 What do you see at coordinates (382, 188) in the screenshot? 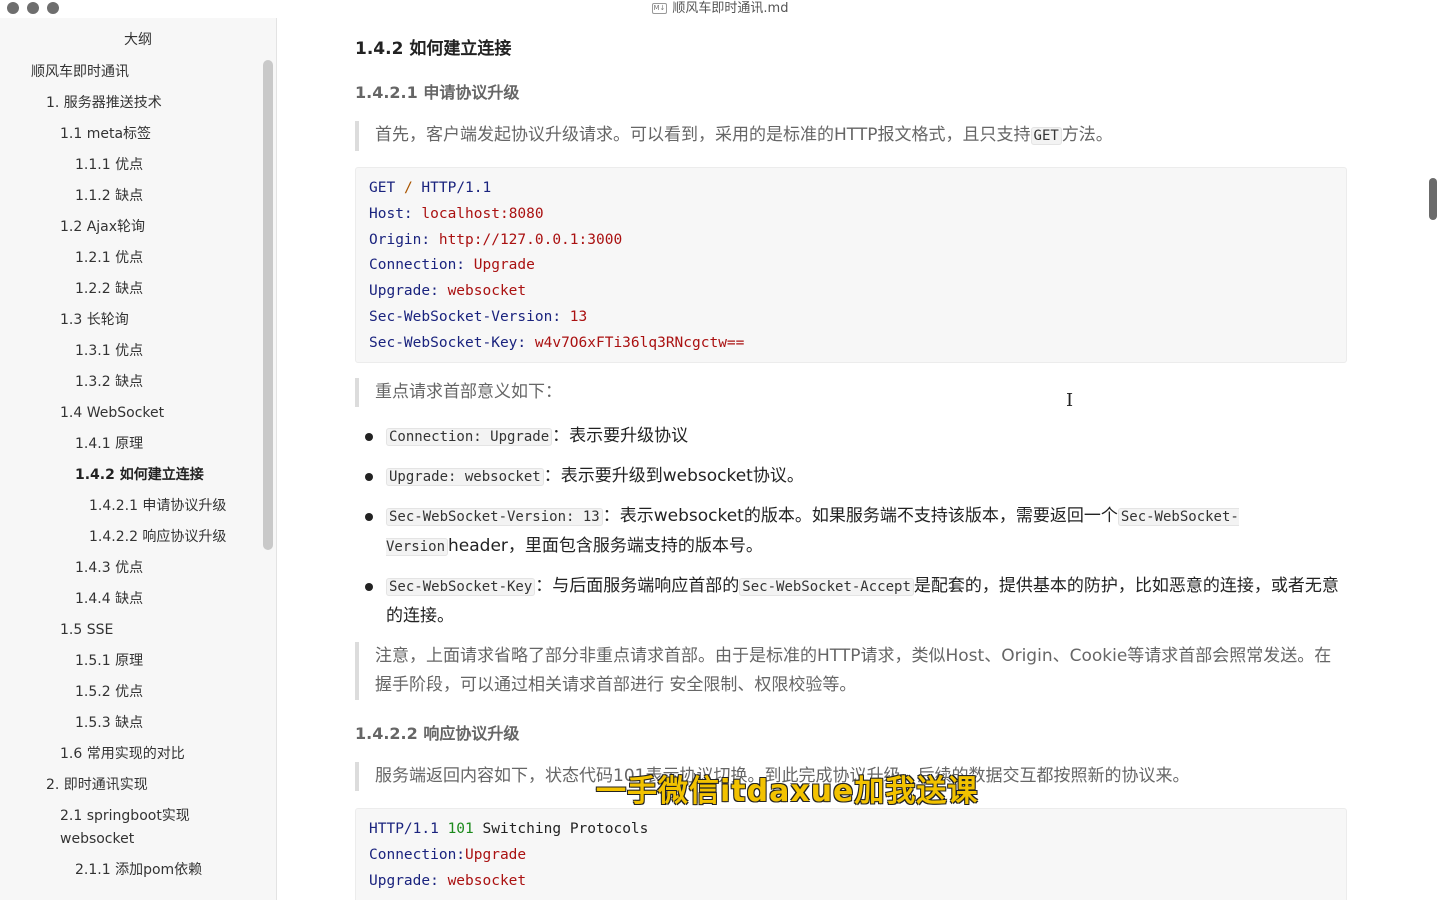
I see `code-token: GET` at bounding box center [382, 188].